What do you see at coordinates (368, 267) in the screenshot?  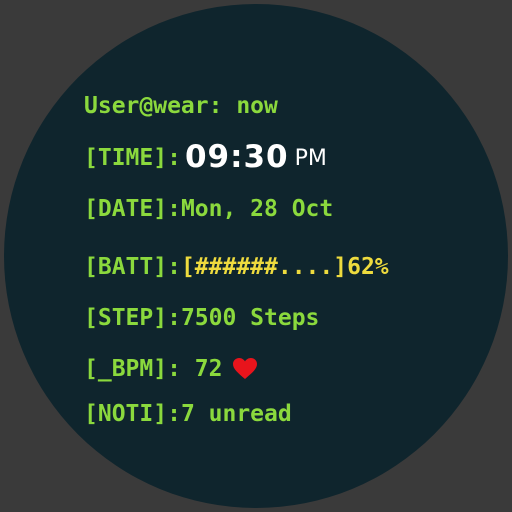 I see `battery-percent: 62%` at bounding box center [368, 267].